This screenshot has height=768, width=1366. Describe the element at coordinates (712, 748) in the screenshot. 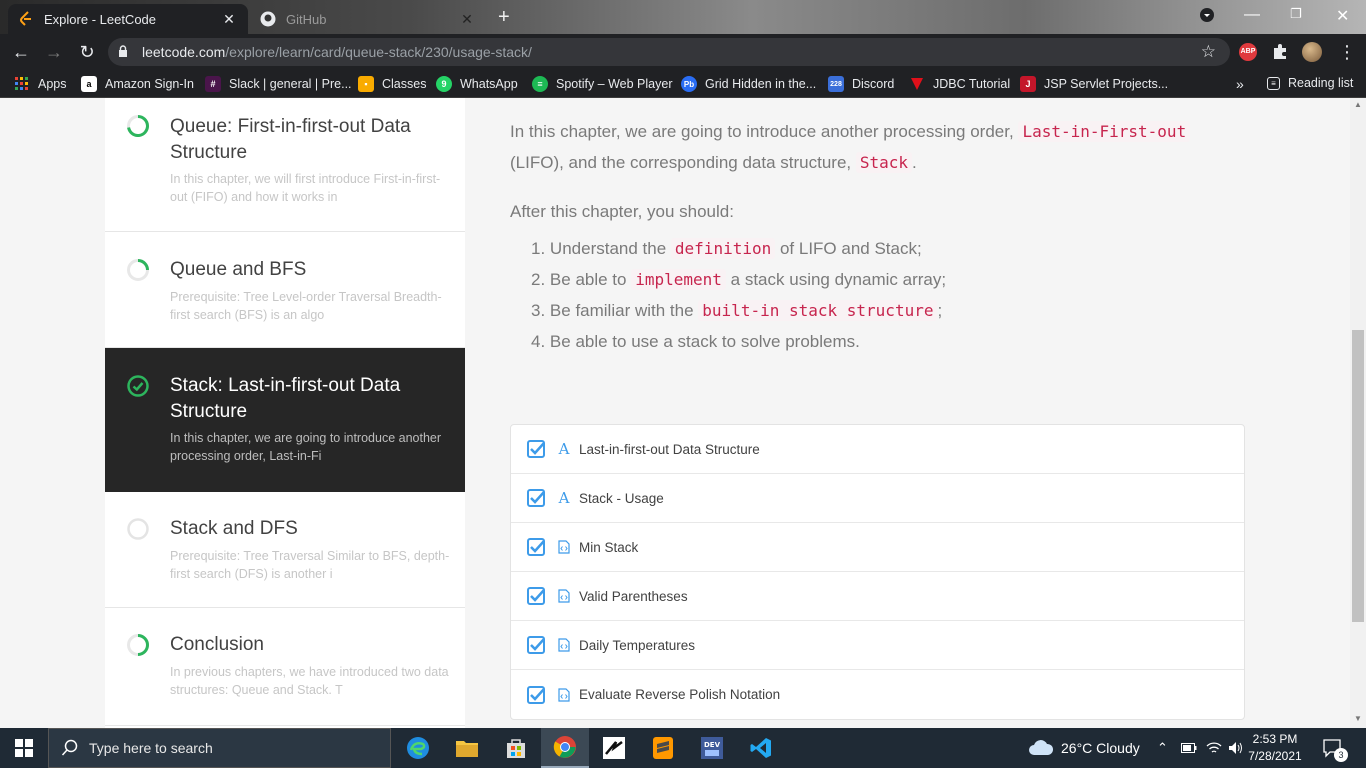

I see `dev-app-icon: DEV` at that location.